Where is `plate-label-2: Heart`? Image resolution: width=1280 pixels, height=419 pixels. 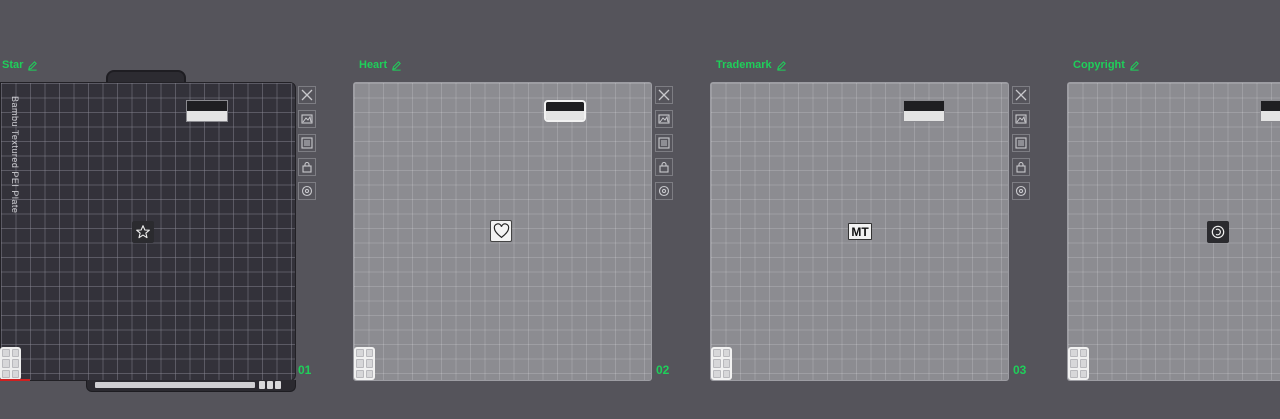
plate-label-2: Heart is located at coordinates (380, 65).